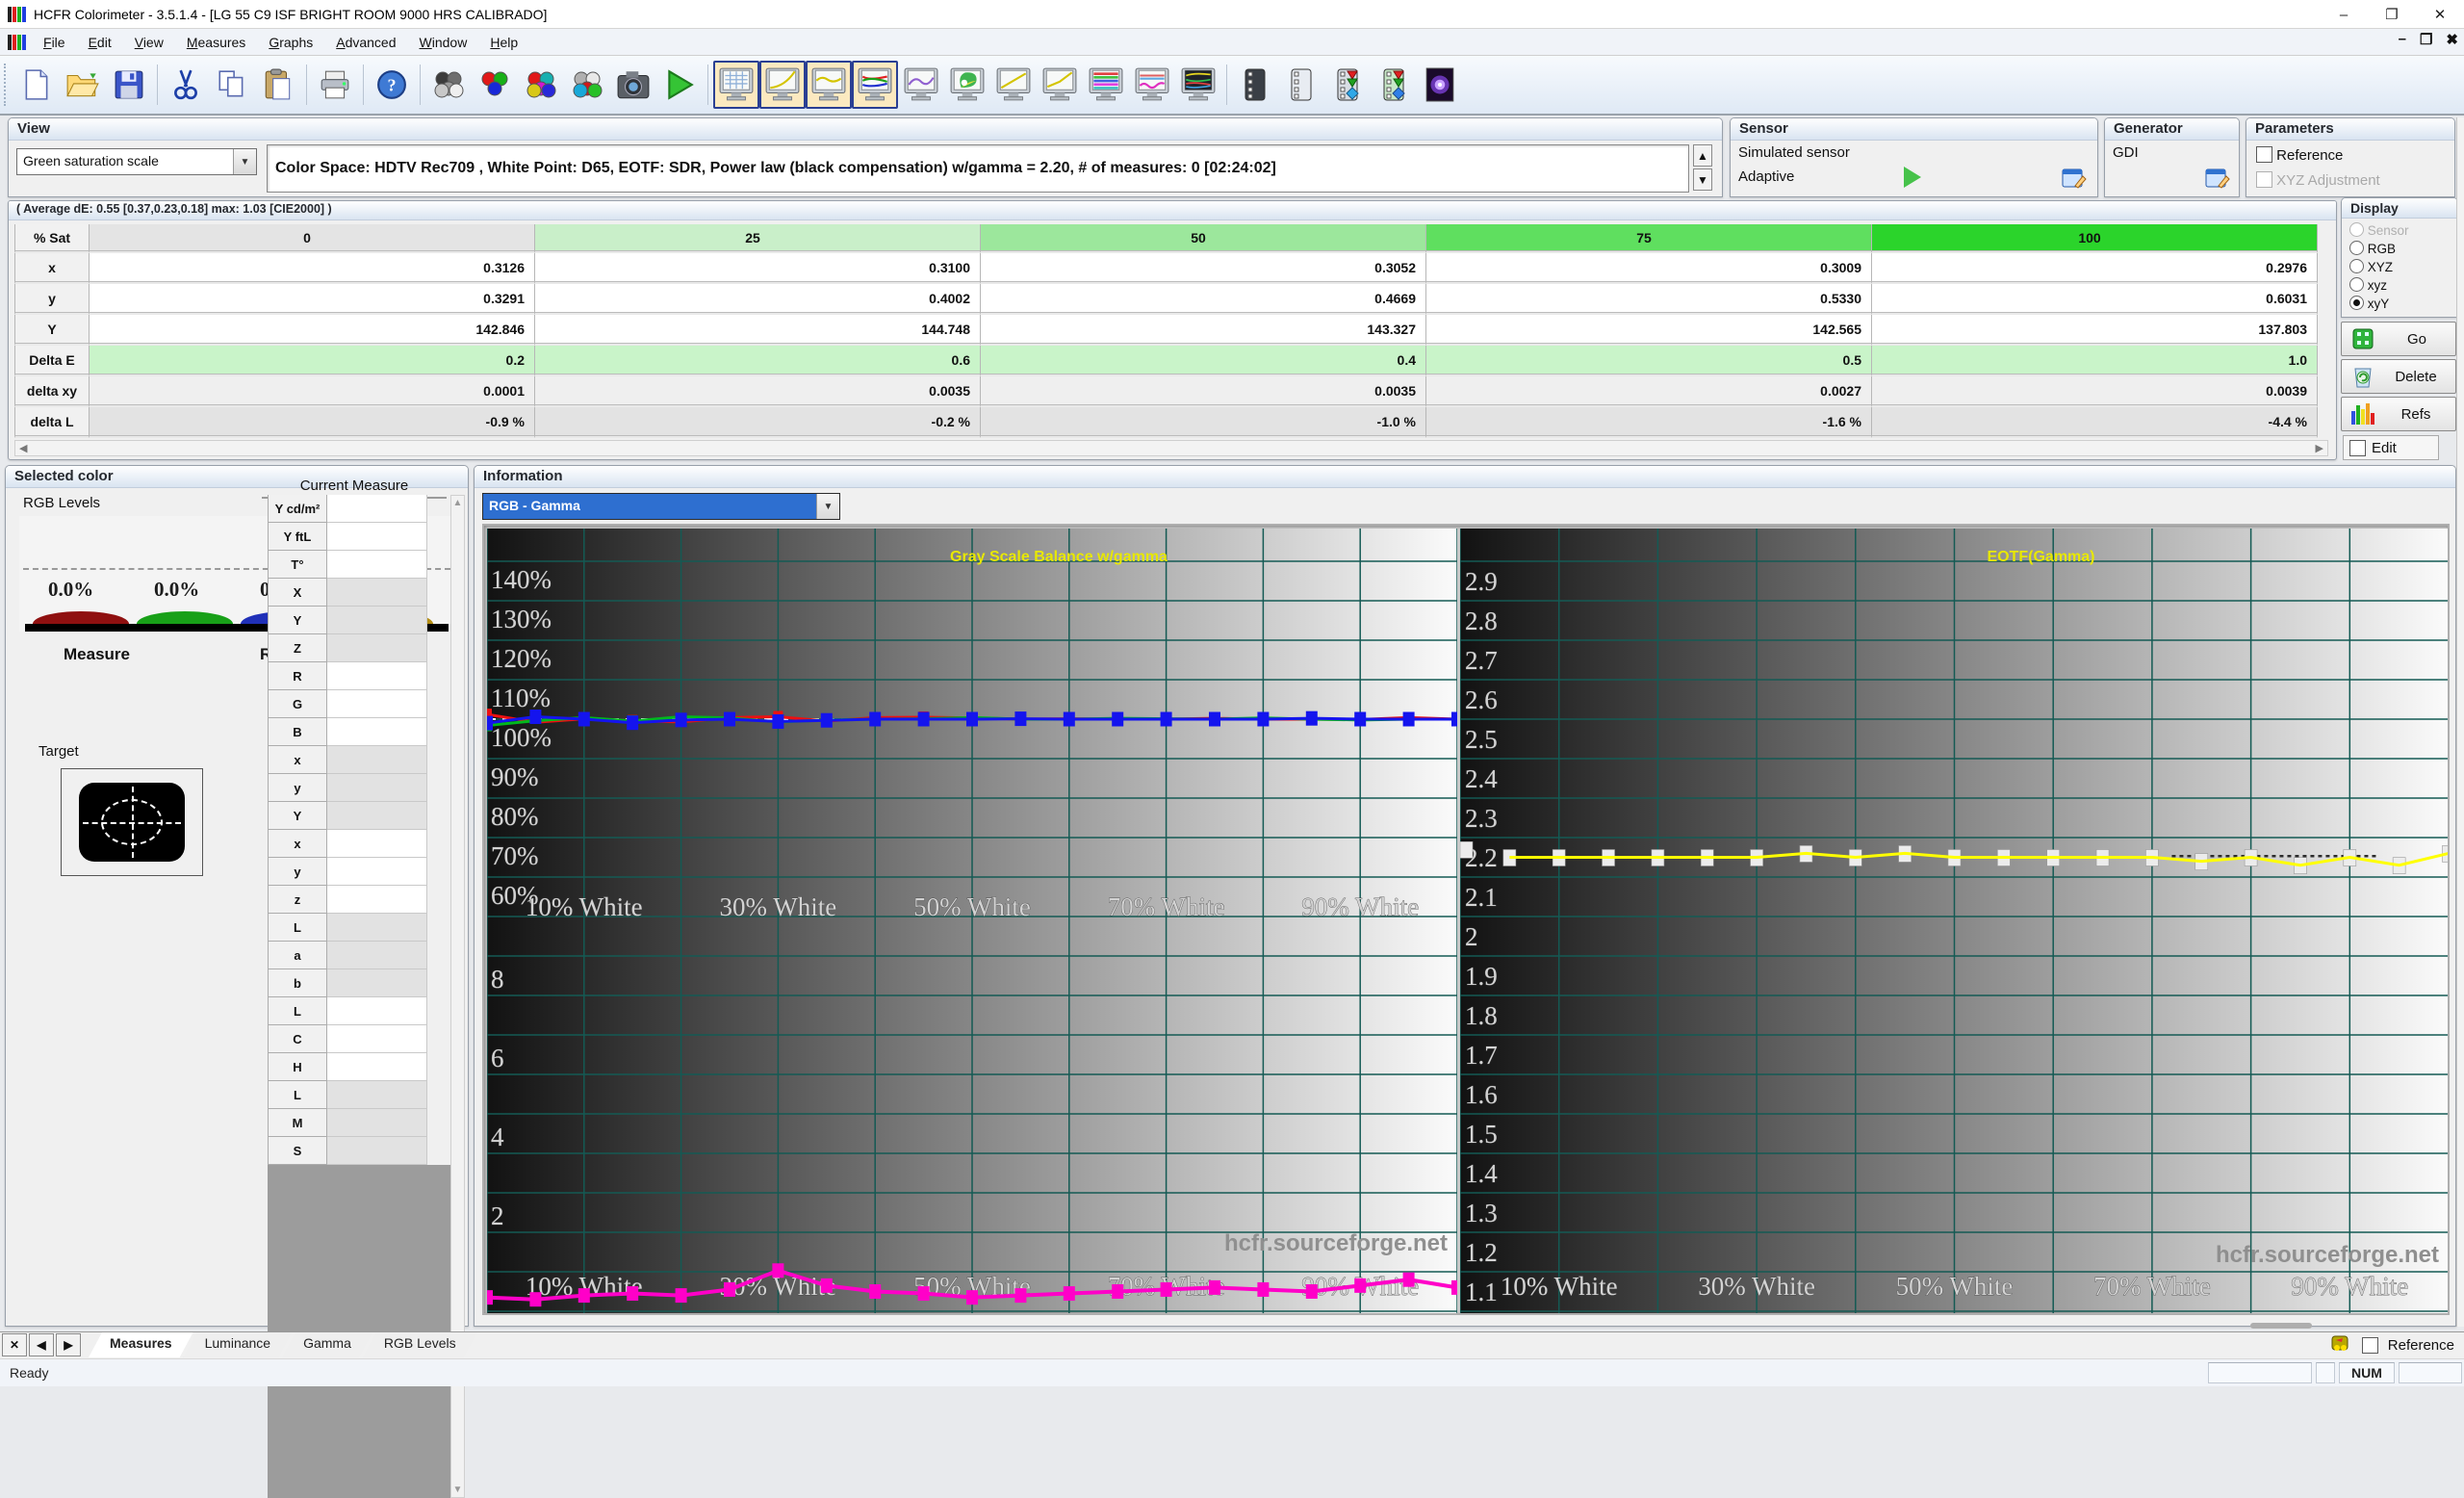 This screenshot has height=1498, width=2464. I want to click on go-button: Go, so click(2398, 339).